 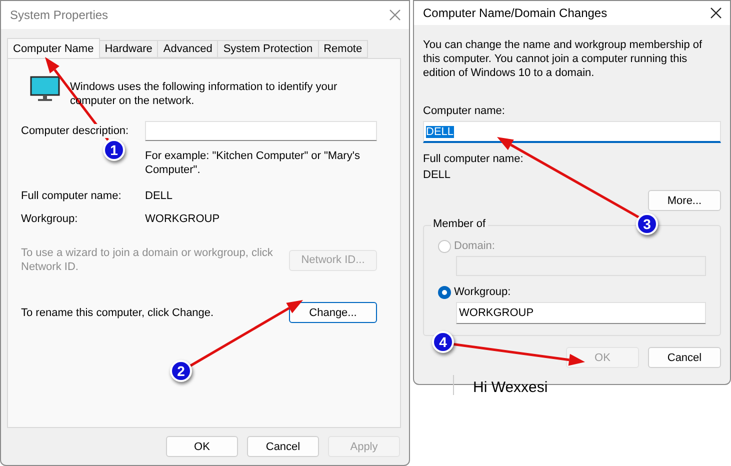 I want to click on tab: System Protection, so click(x=268, y=49).